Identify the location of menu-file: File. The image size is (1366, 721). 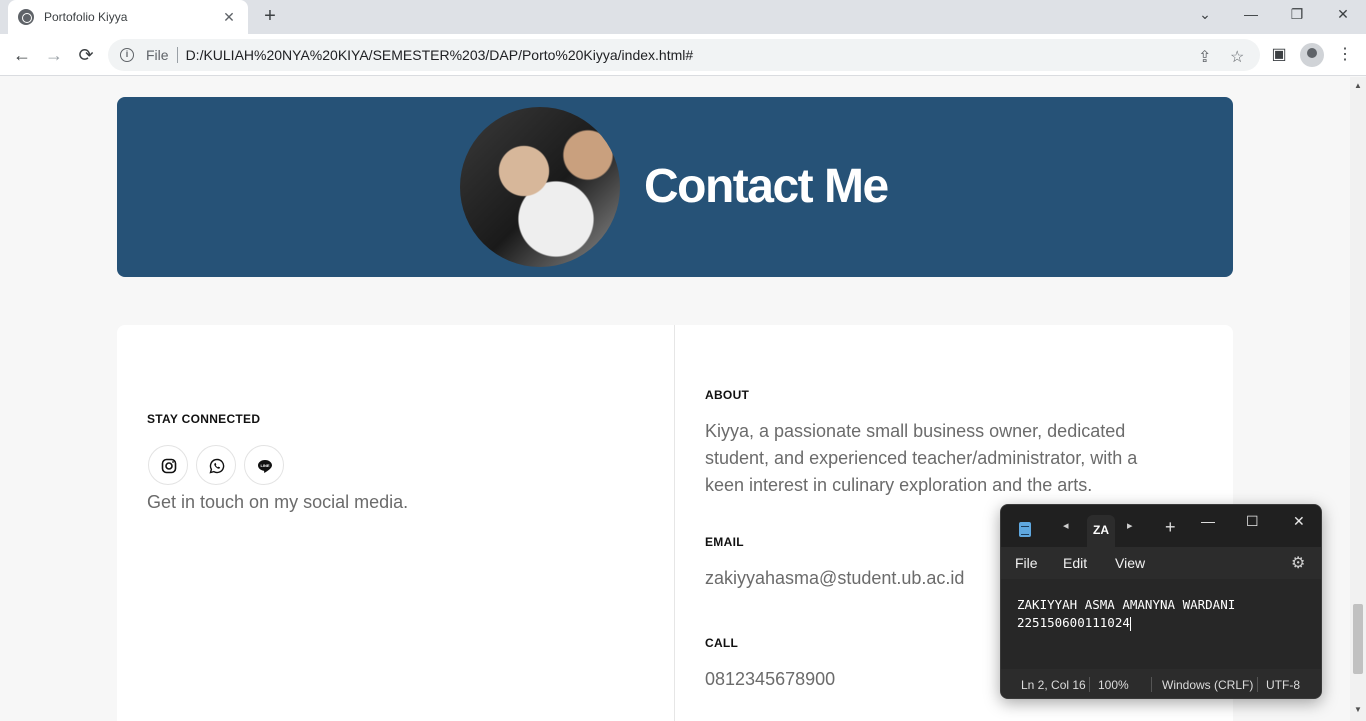
(1026, 563).